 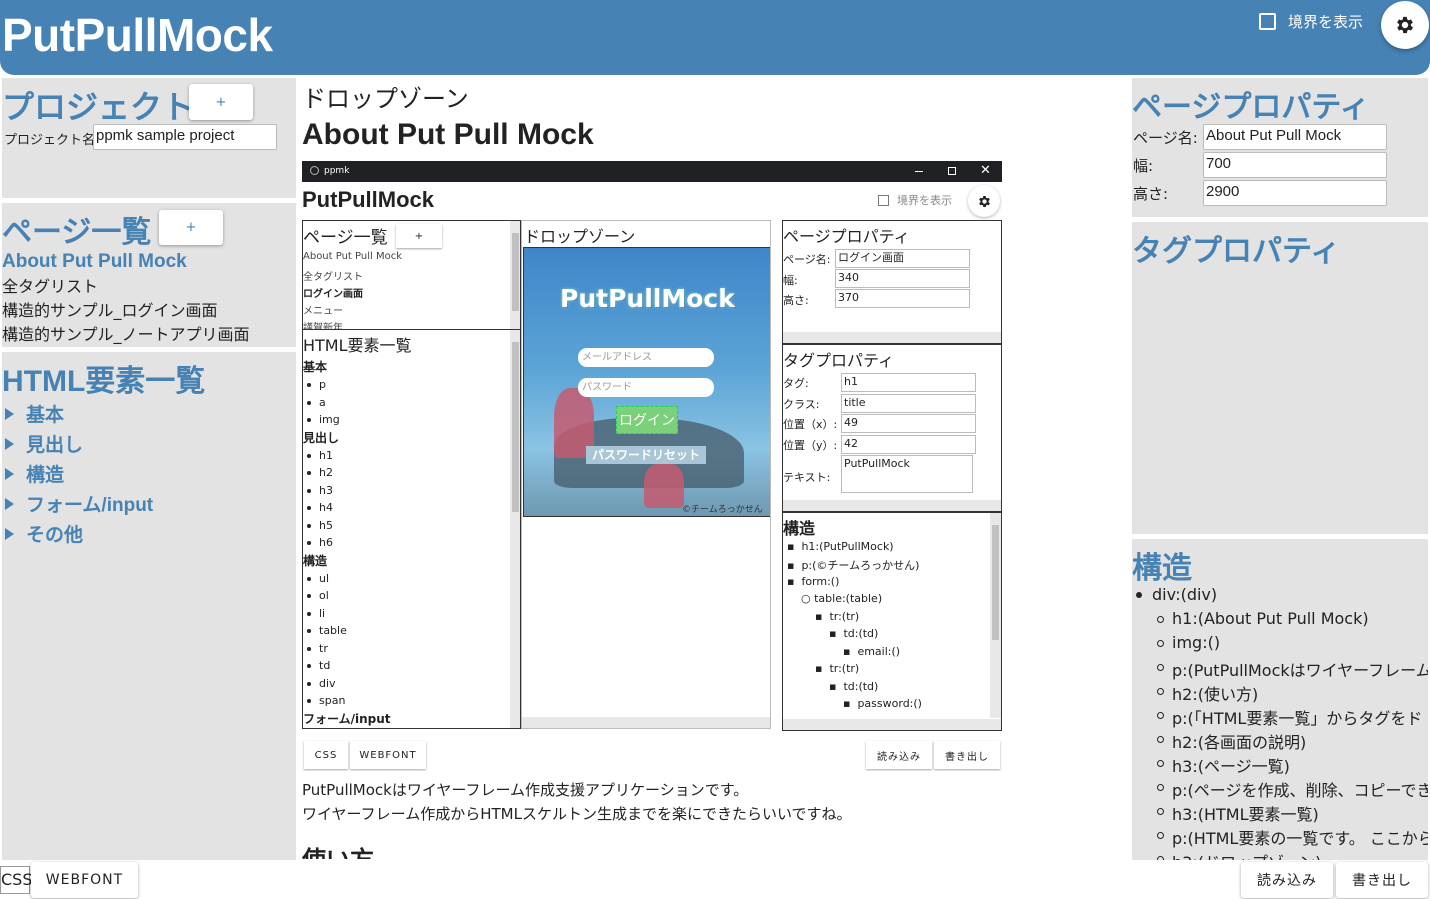 What do you see at coordinates (1295, 193) in the screenshot?
I see `page-height-input: 2900` at bounding box center [1295, 193].